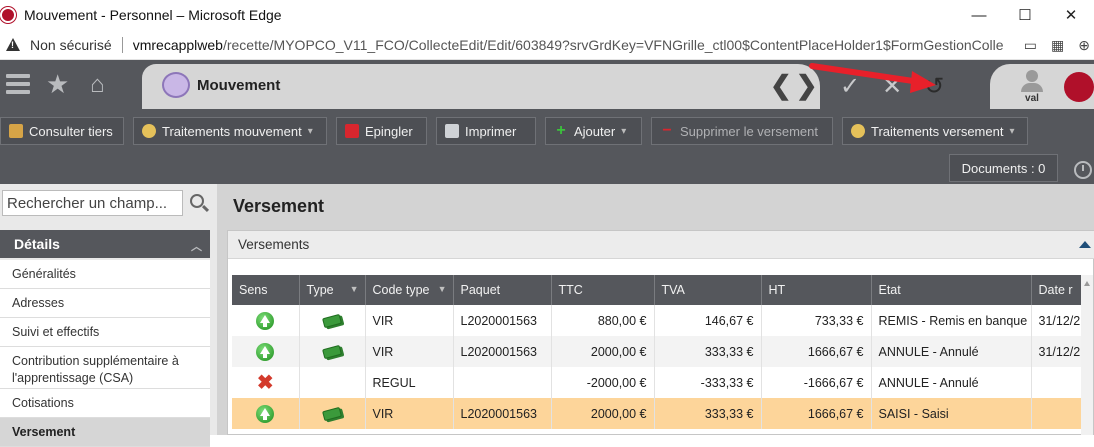  I want to click on banknote-icon, so click(332, 352).